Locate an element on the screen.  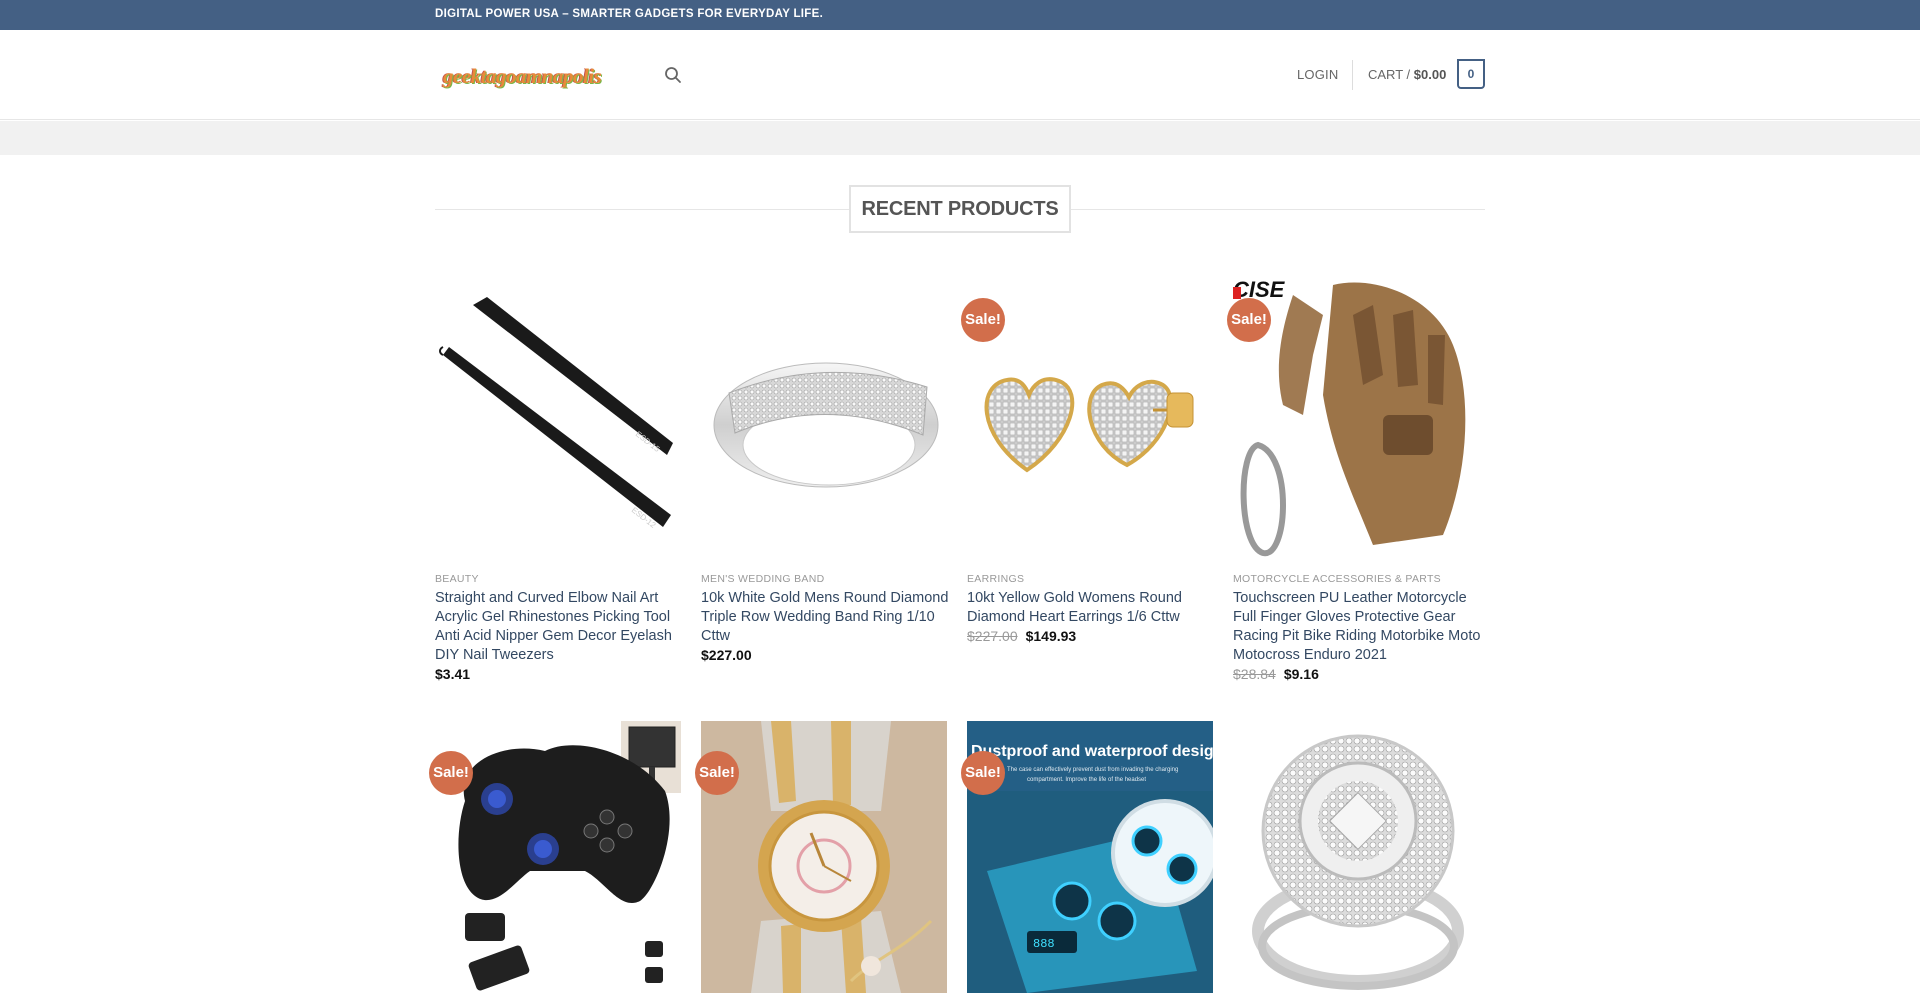
product-image-gamepad is located at coordinates (558, 857).